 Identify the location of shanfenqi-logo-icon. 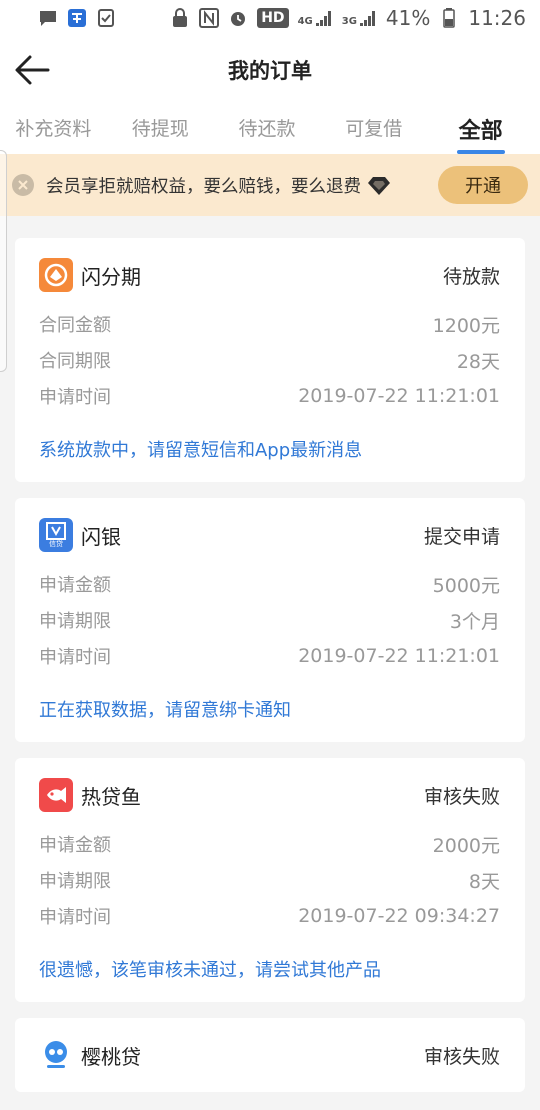
(56, 275).